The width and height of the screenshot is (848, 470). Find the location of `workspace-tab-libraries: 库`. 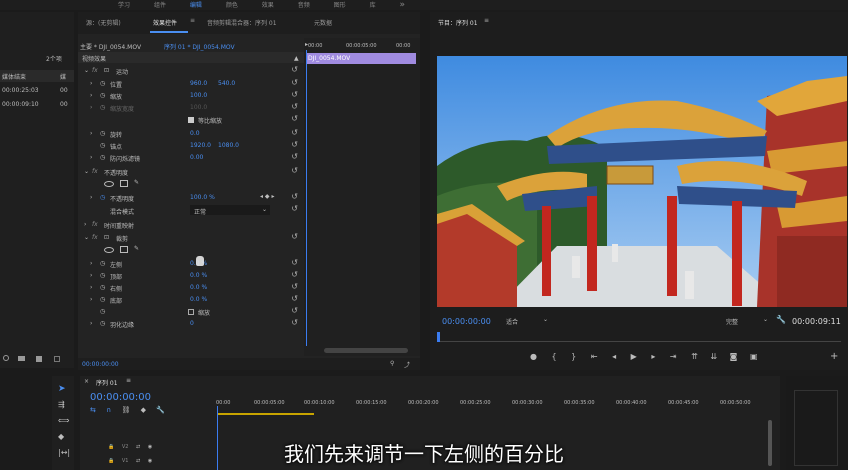

workspace-tab-libraries: 库 is located at coordinates (373, 5).